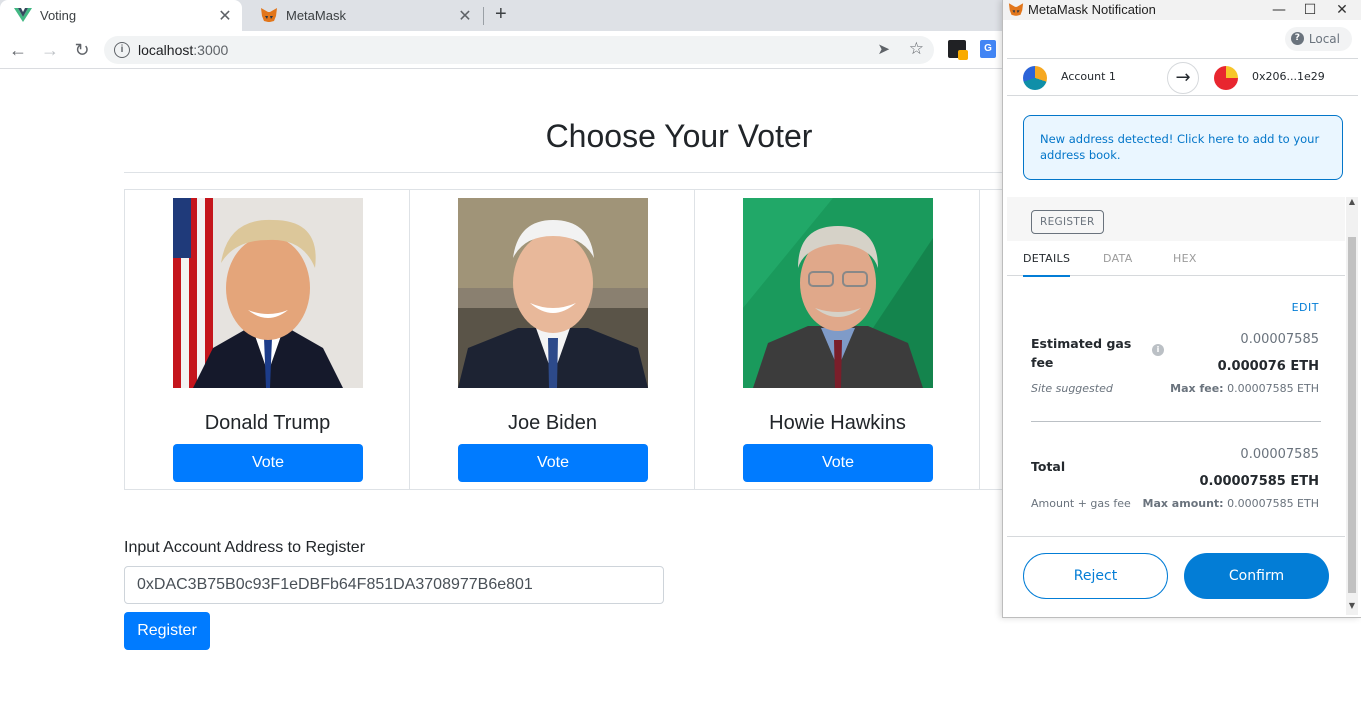 The height and width of the screenshot is (714, 1361). Describe the element at coordinates (1182, 10) in the screenshot. I see `window-titlebar: MetaMask Notification — ☐ ✕` at that location.